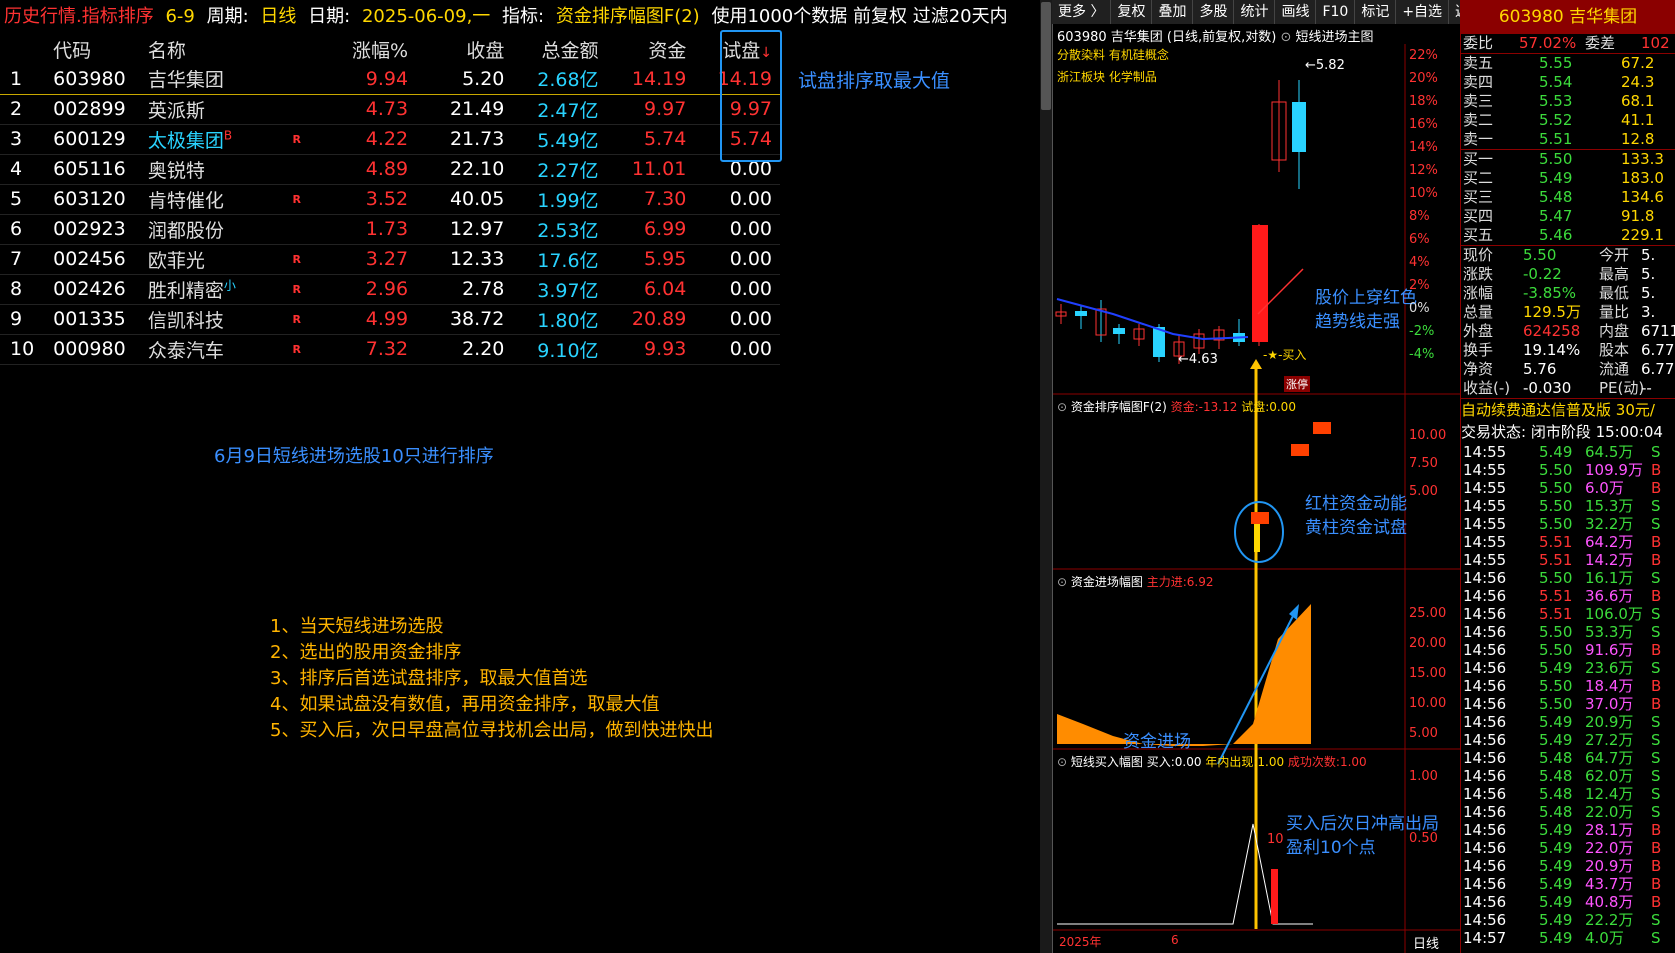  What do you see at coordinates (1556, 722) in the screenshot?
I see `tick-price: 5.49` at bounding box center [1556, 722].